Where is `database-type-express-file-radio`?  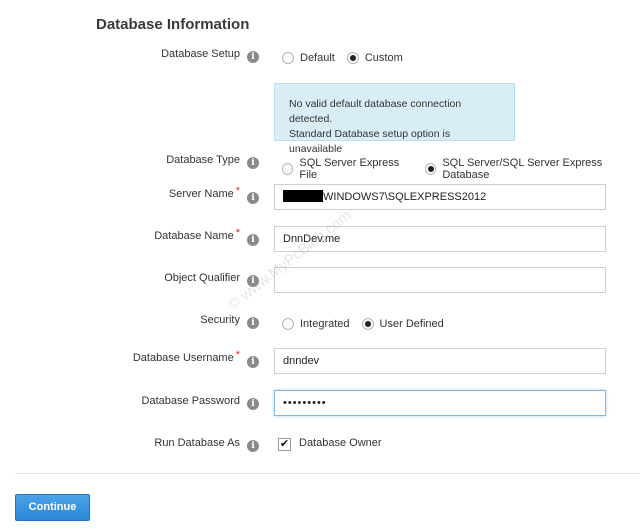 database-type-express-file-radio is located at coordinates (288, 169).